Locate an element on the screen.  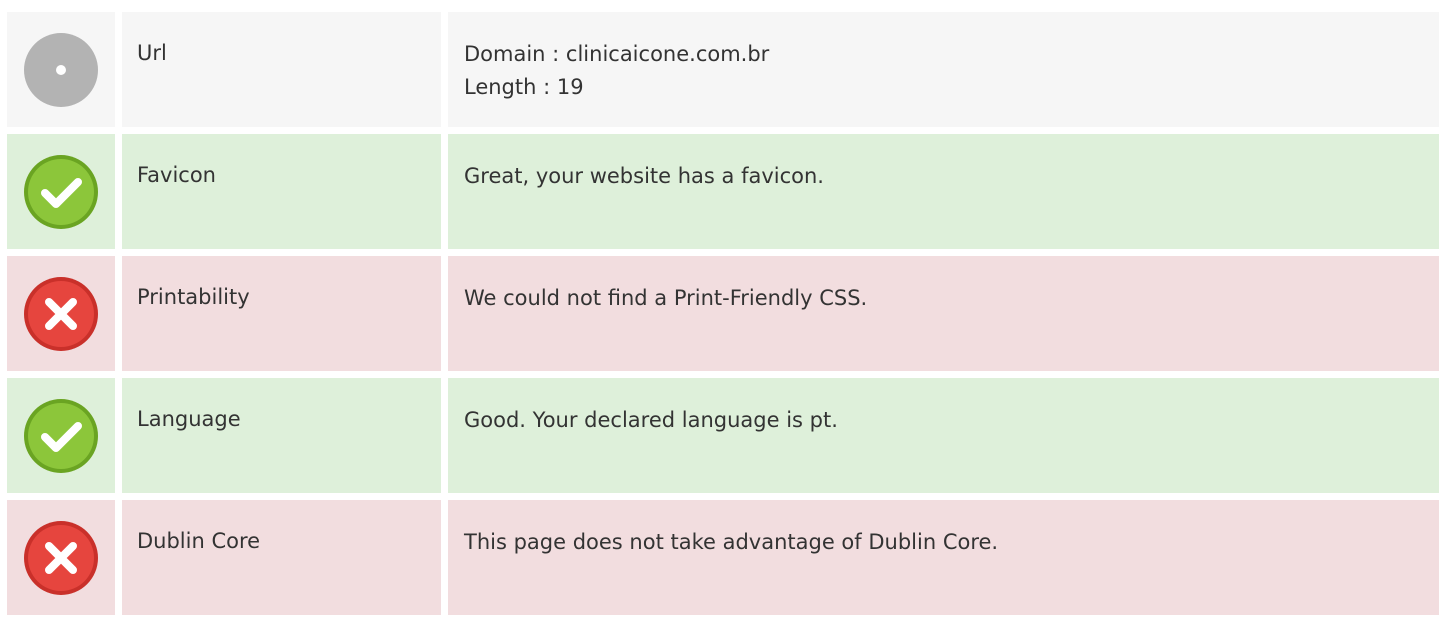
neutral-circle-icon is located at coordinates (61, 69).